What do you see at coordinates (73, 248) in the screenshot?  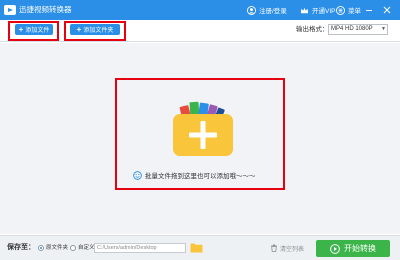 I see `radio-custom-folder` at bounding box center [73, 248].